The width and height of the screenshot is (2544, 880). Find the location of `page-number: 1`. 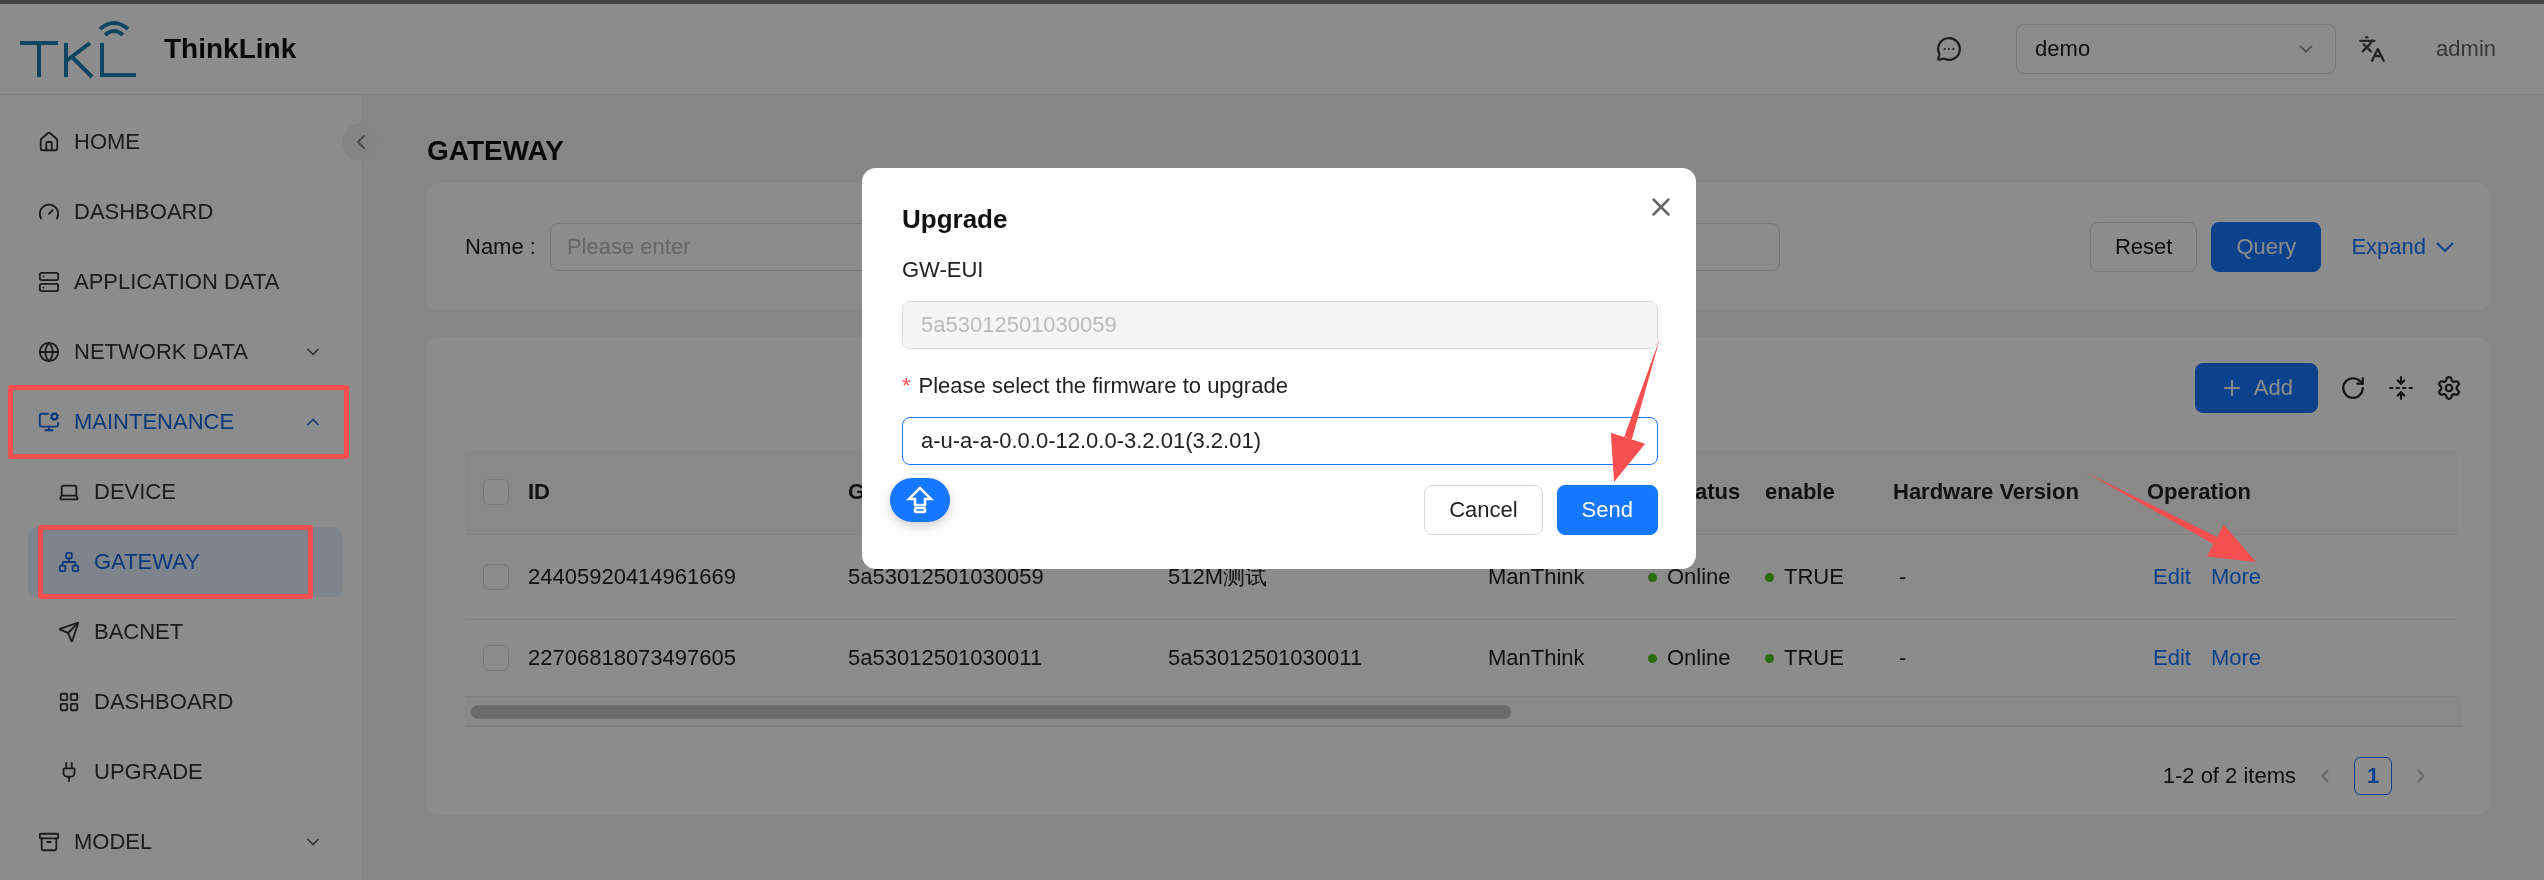

page-number: 1 is located at coordinates (2373, 776).